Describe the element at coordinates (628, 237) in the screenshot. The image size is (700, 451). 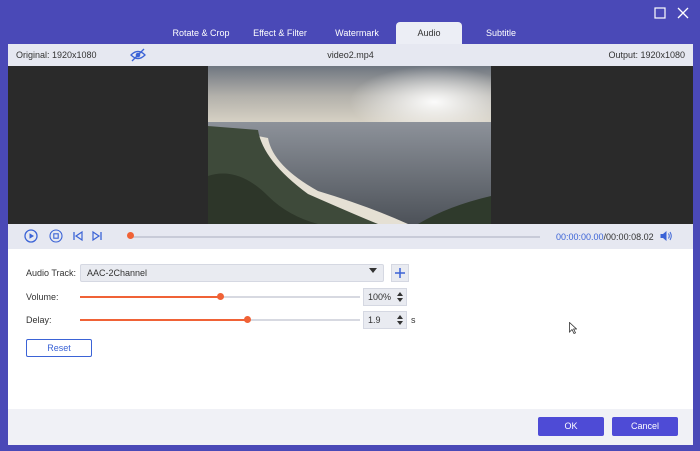
I see `total-time: /00:00:08.02` at that location.